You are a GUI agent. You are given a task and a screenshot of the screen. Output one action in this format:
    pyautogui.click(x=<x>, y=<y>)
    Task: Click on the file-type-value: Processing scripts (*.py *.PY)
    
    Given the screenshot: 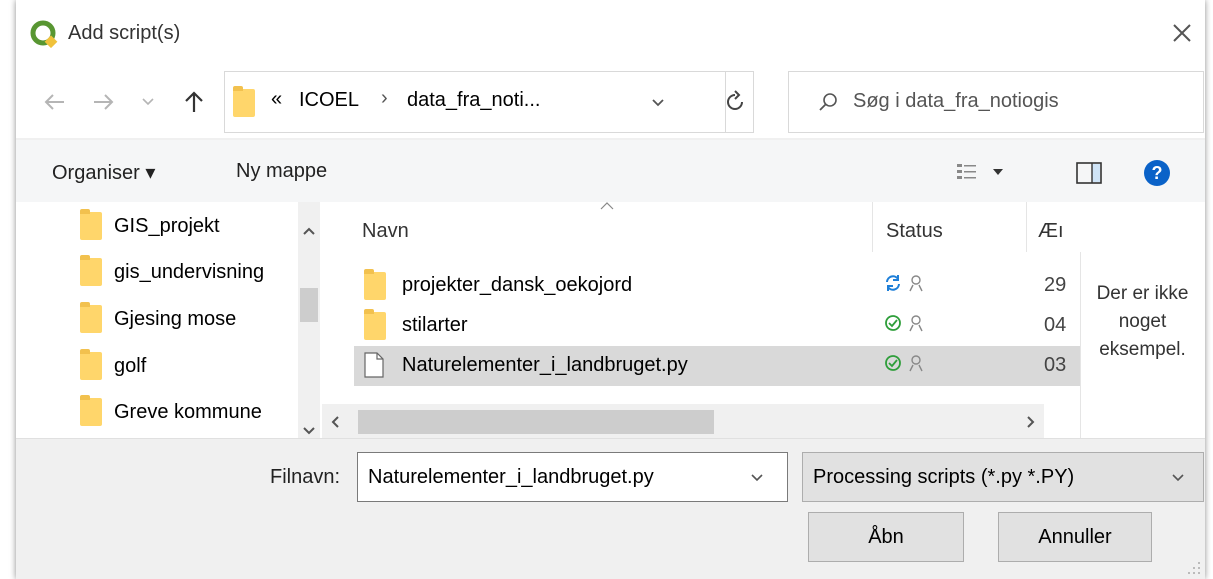 What is the action you would take?
    pyautogui.click(x=944, y=477)
    